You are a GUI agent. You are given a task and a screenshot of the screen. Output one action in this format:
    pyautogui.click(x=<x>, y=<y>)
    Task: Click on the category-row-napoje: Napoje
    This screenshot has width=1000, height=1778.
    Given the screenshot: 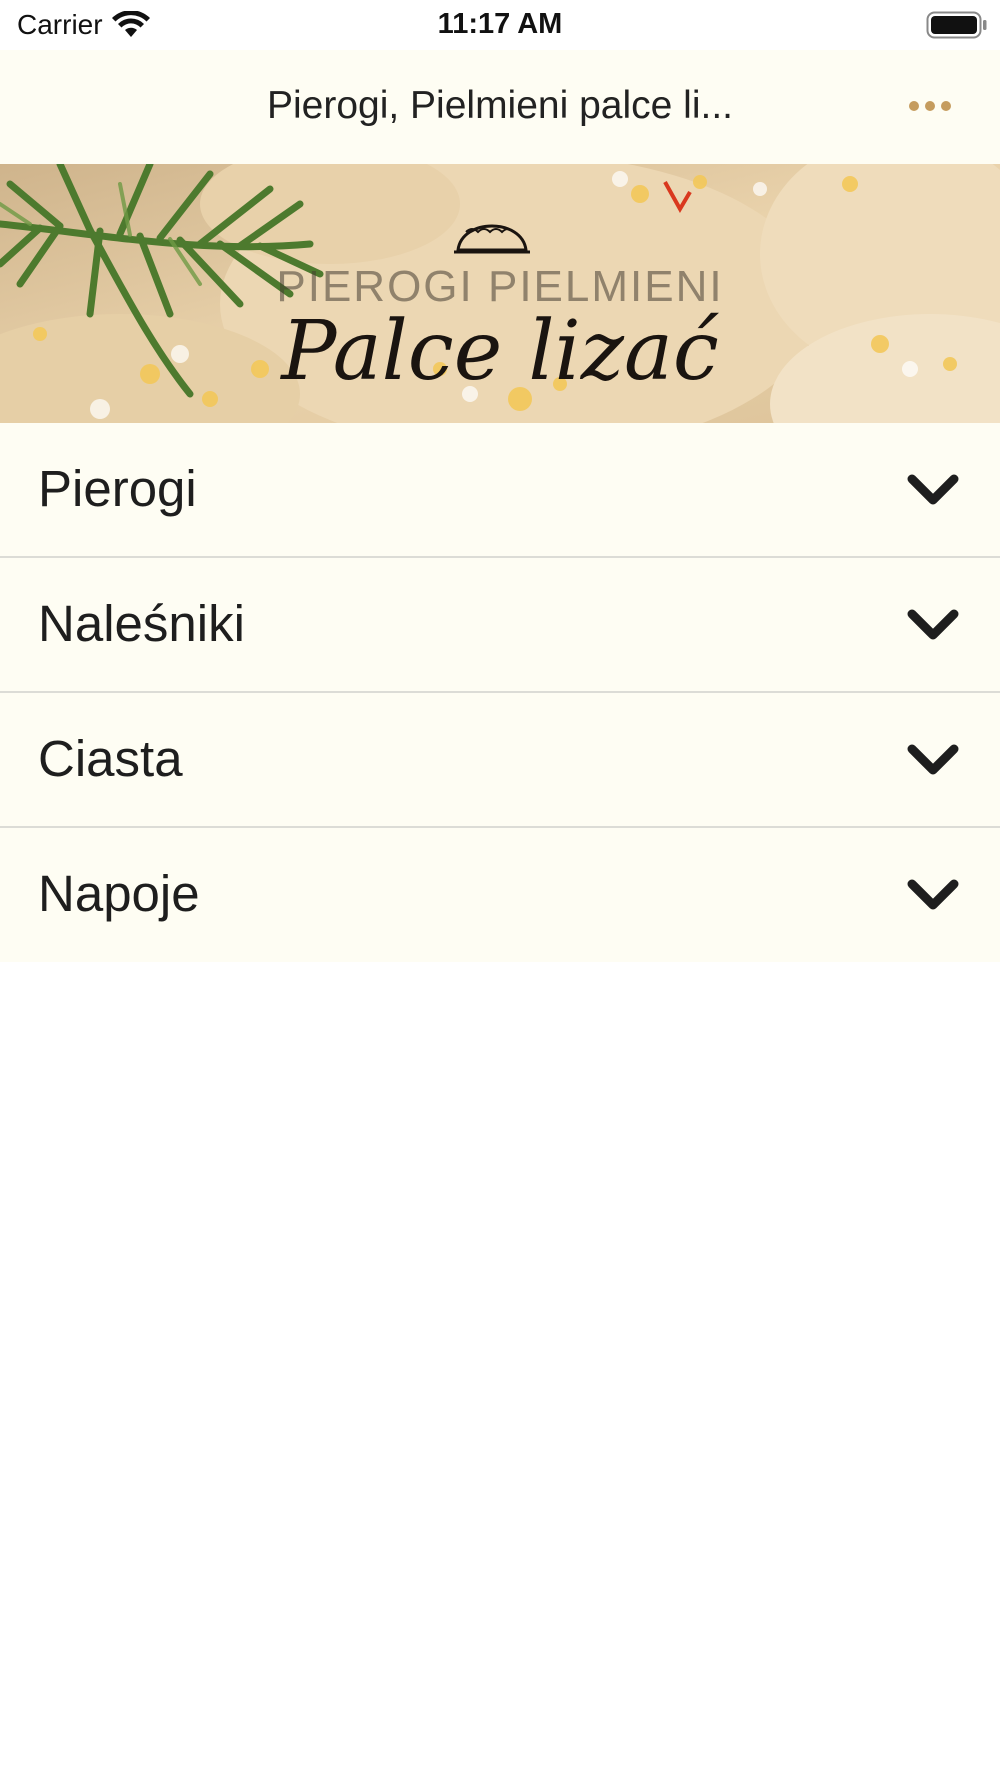 What is the action you would take?
    pyautogui.click(x=500, y=895)
    